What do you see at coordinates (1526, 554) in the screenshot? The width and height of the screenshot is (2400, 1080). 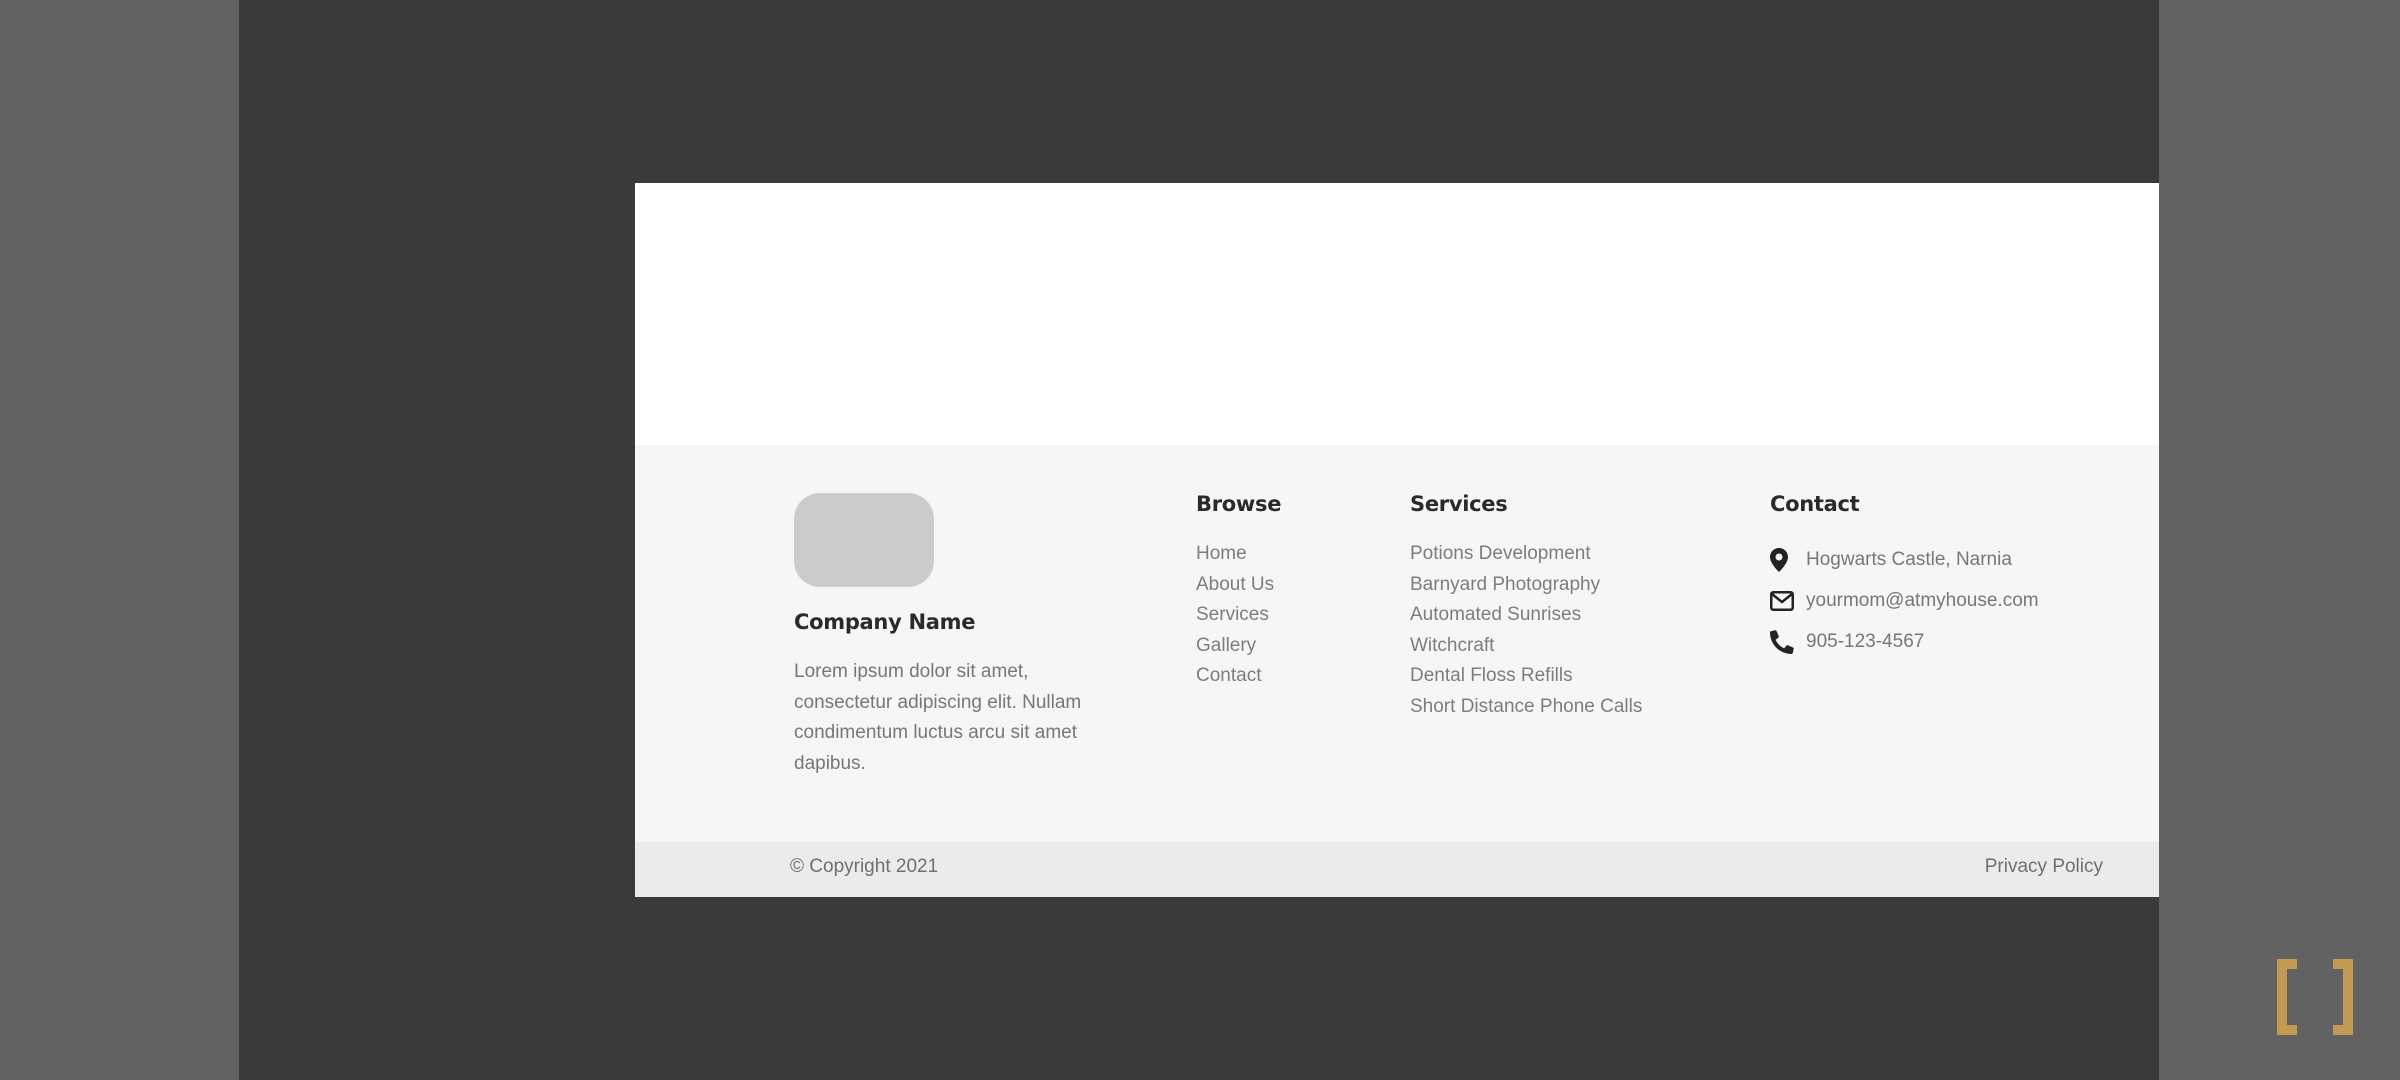 I see `service-link-potions-development: Potions Development` at bounding box center [1526, 554].